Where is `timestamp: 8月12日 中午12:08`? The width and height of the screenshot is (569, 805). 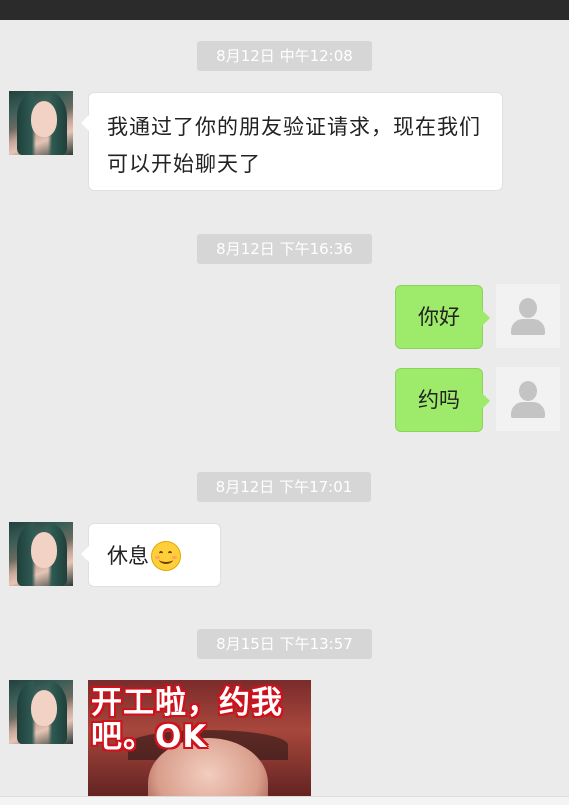 timestamp: 8月12日 中午12:08 is located at coordinates (284, 56).